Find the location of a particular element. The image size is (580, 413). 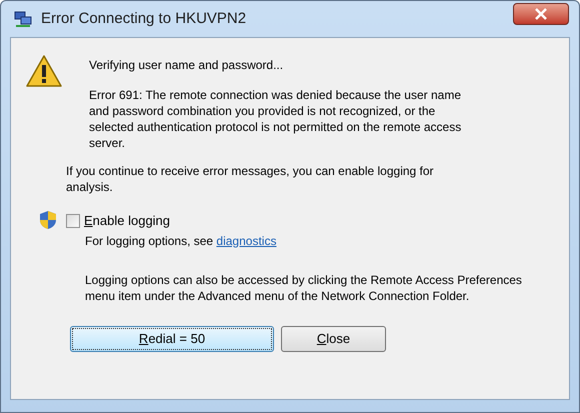

error-message: Error 691: The remote connection was denied because the user name and password combination you provided is not recognized, or the selected authentication protocol is not permitted on the remote access server. is located at coordinates (275, 119).